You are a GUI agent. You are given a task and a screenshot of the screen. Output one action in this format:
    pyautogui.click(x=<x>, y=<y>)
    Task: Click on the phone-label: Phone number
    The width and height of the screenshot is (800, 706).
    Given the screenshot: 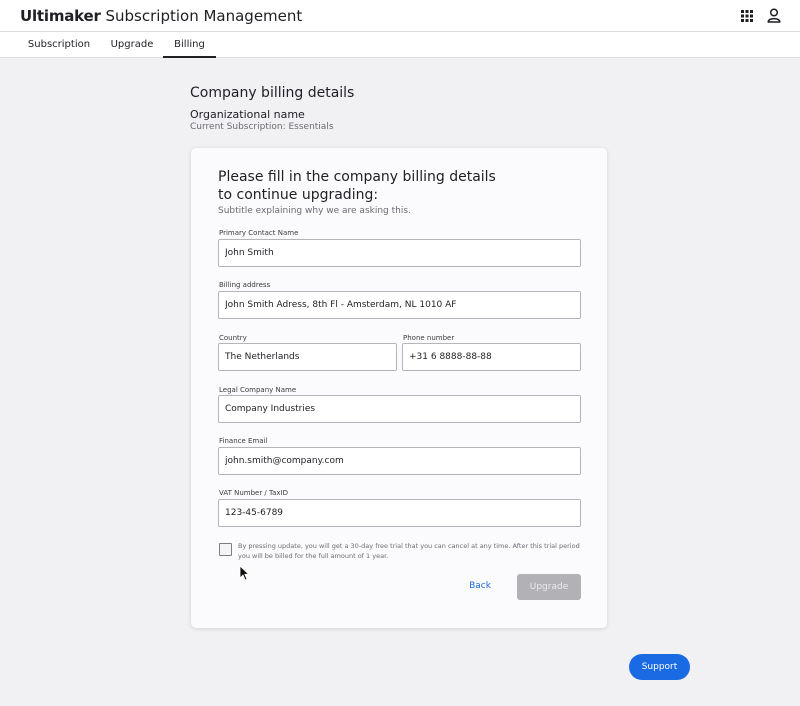 What is the action you would take?
    pyautogui.click(x=429, y=338)
    